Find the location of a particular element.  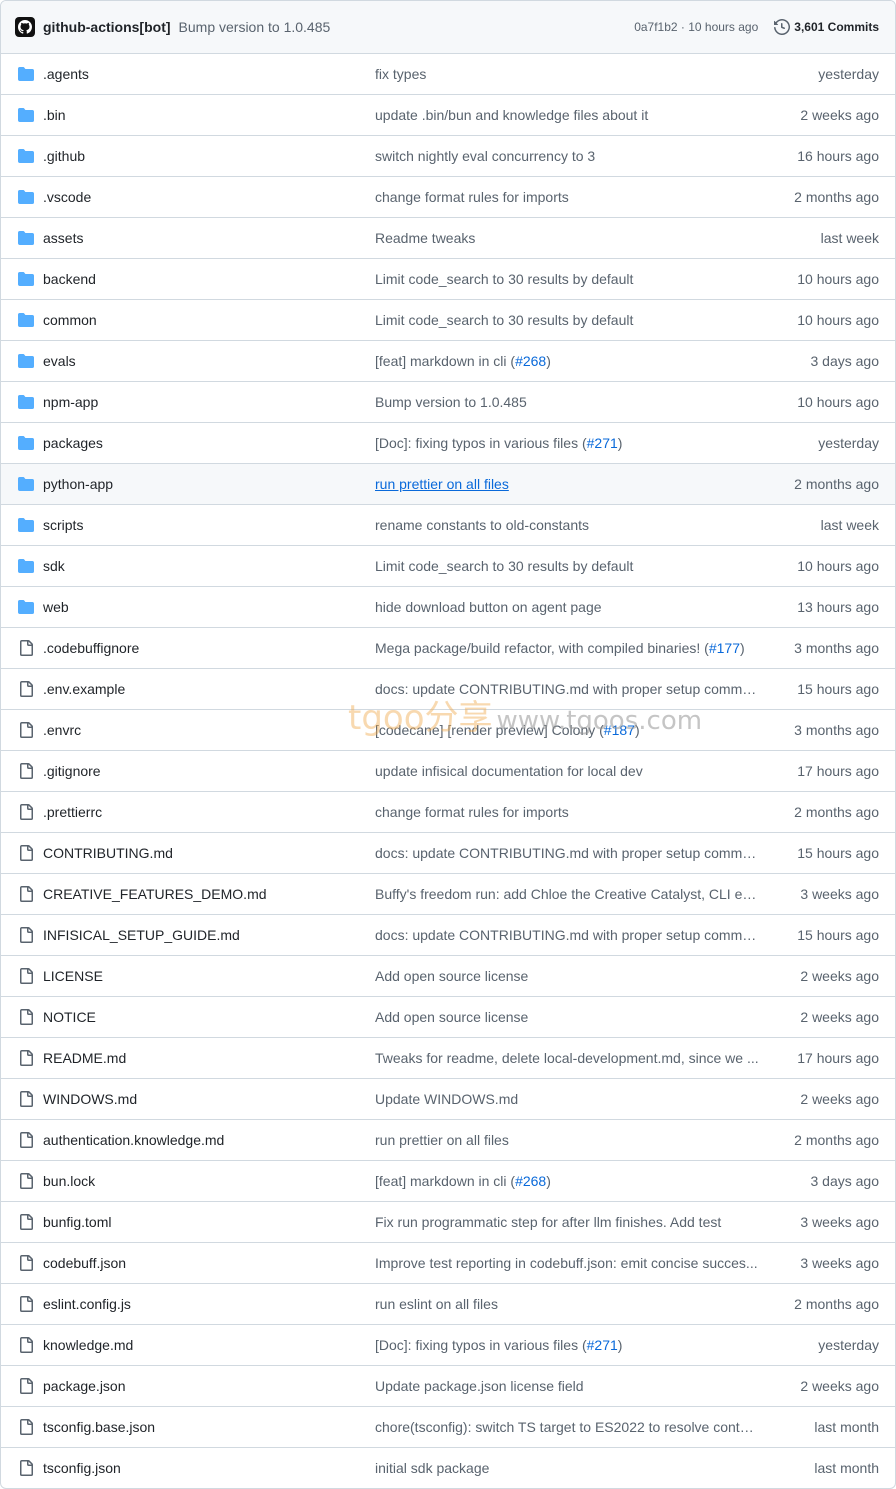

file-name-link: CONTRIBUTING.md is located at coordinates (108, 853).